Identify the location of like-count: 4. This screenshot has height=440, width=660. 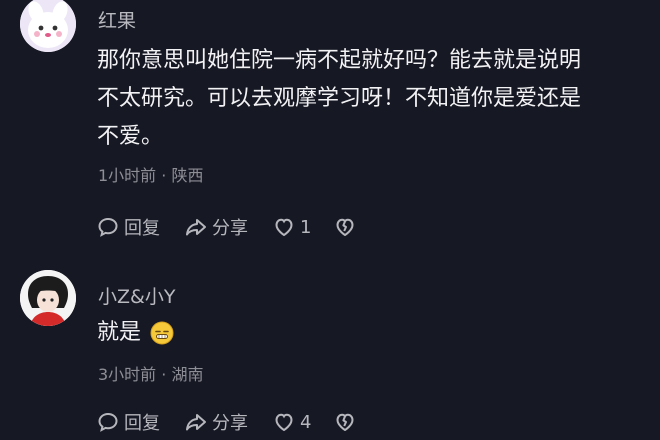
(306, 422).